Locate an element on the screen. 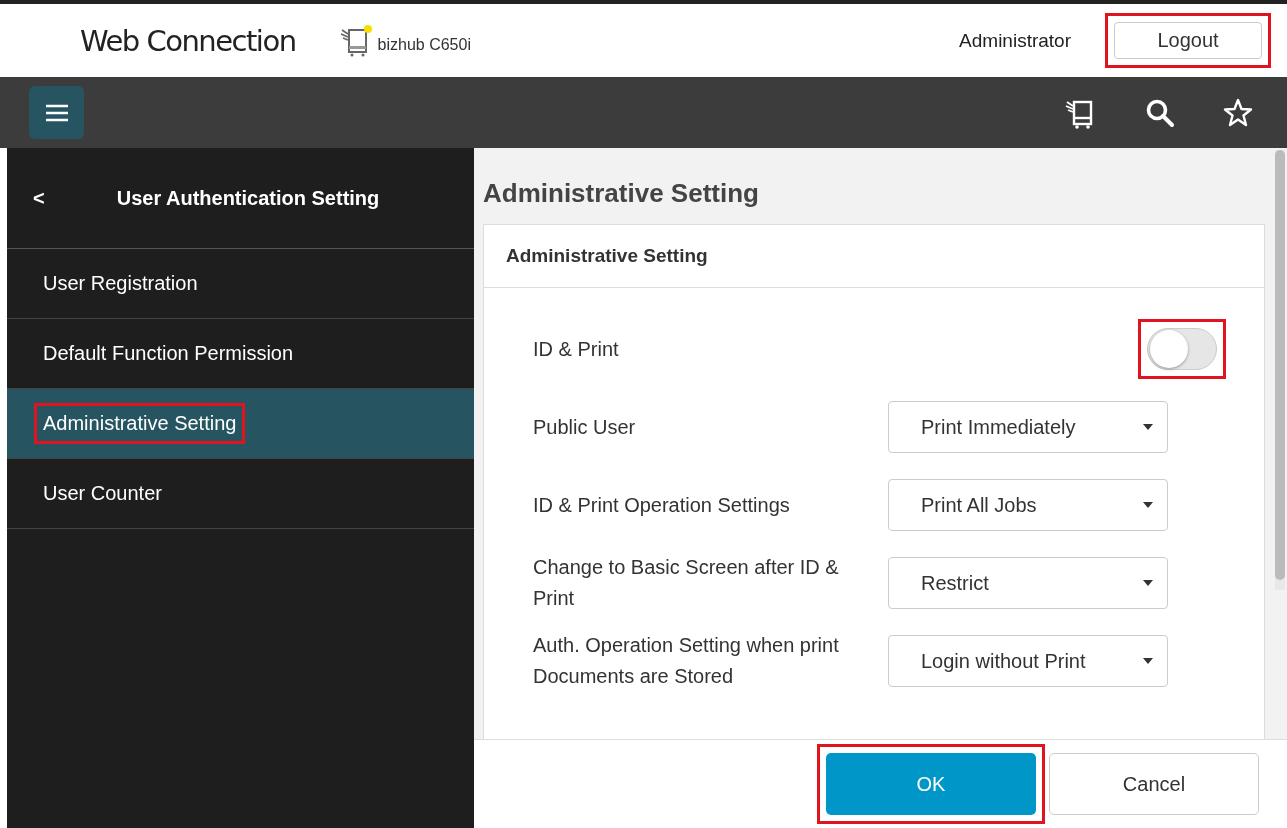  setting-label: Public User is located at coordinates (585, 427).